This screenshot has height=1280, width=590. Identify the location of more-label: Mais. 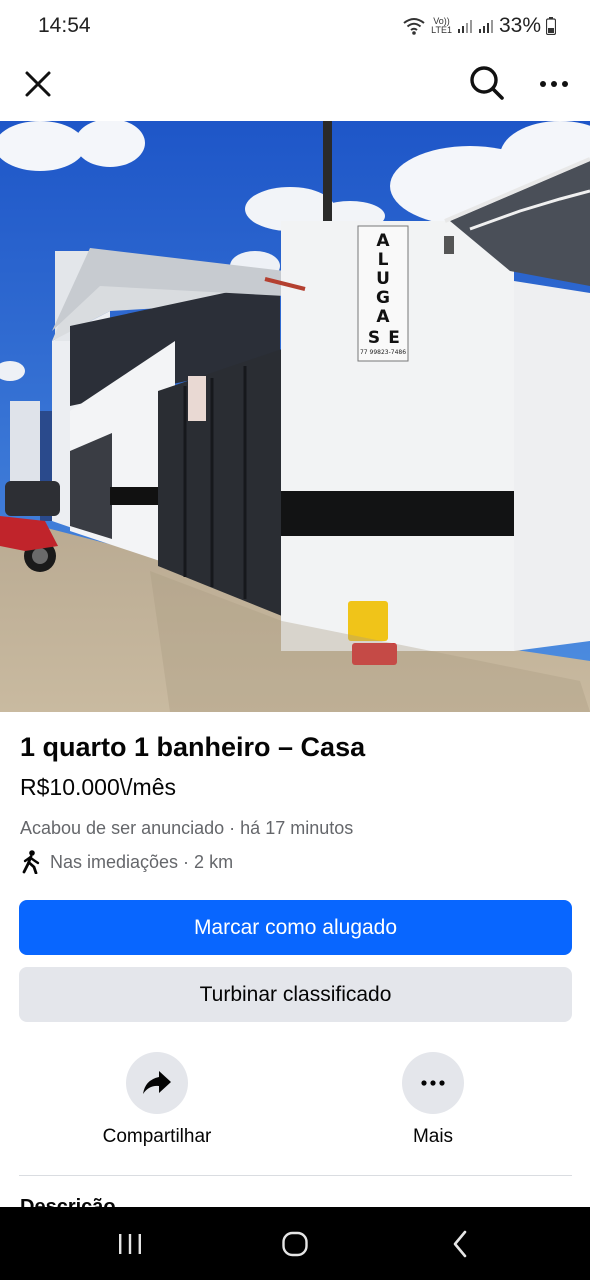
(433, 1136).